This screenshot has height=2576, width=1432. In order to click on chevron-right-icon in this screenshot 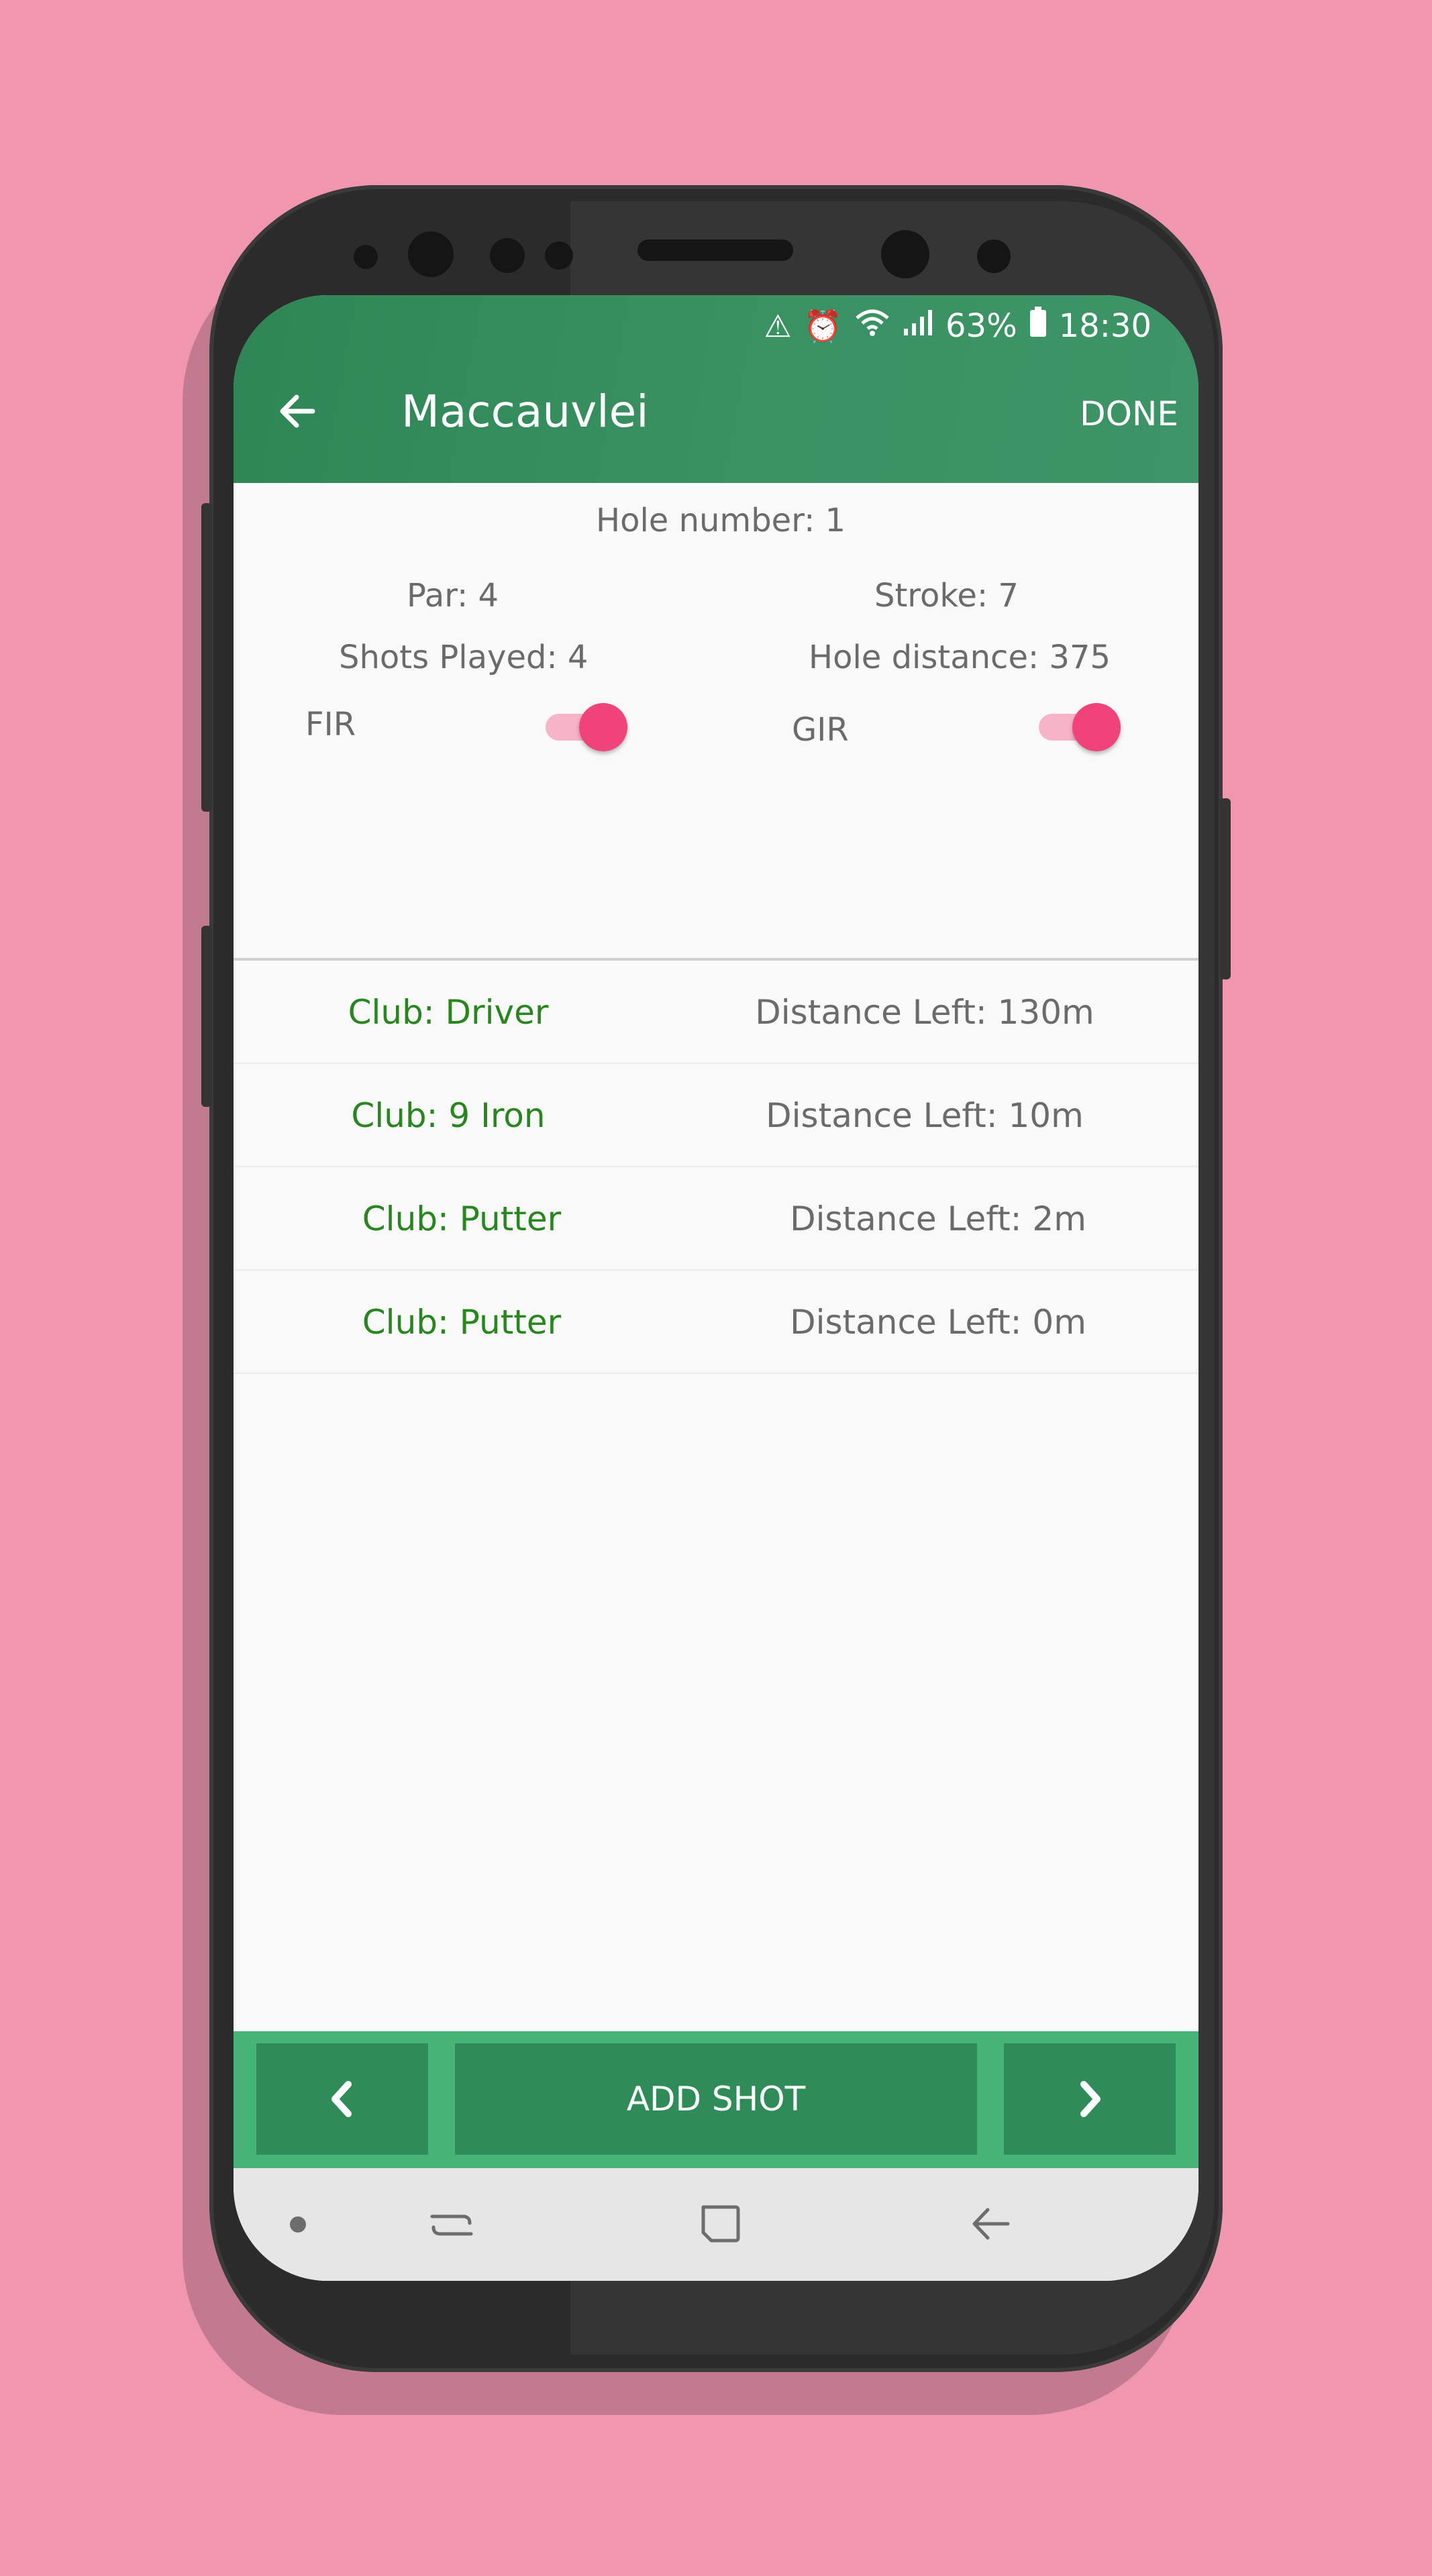, I will do `click(1090, 2099)`.